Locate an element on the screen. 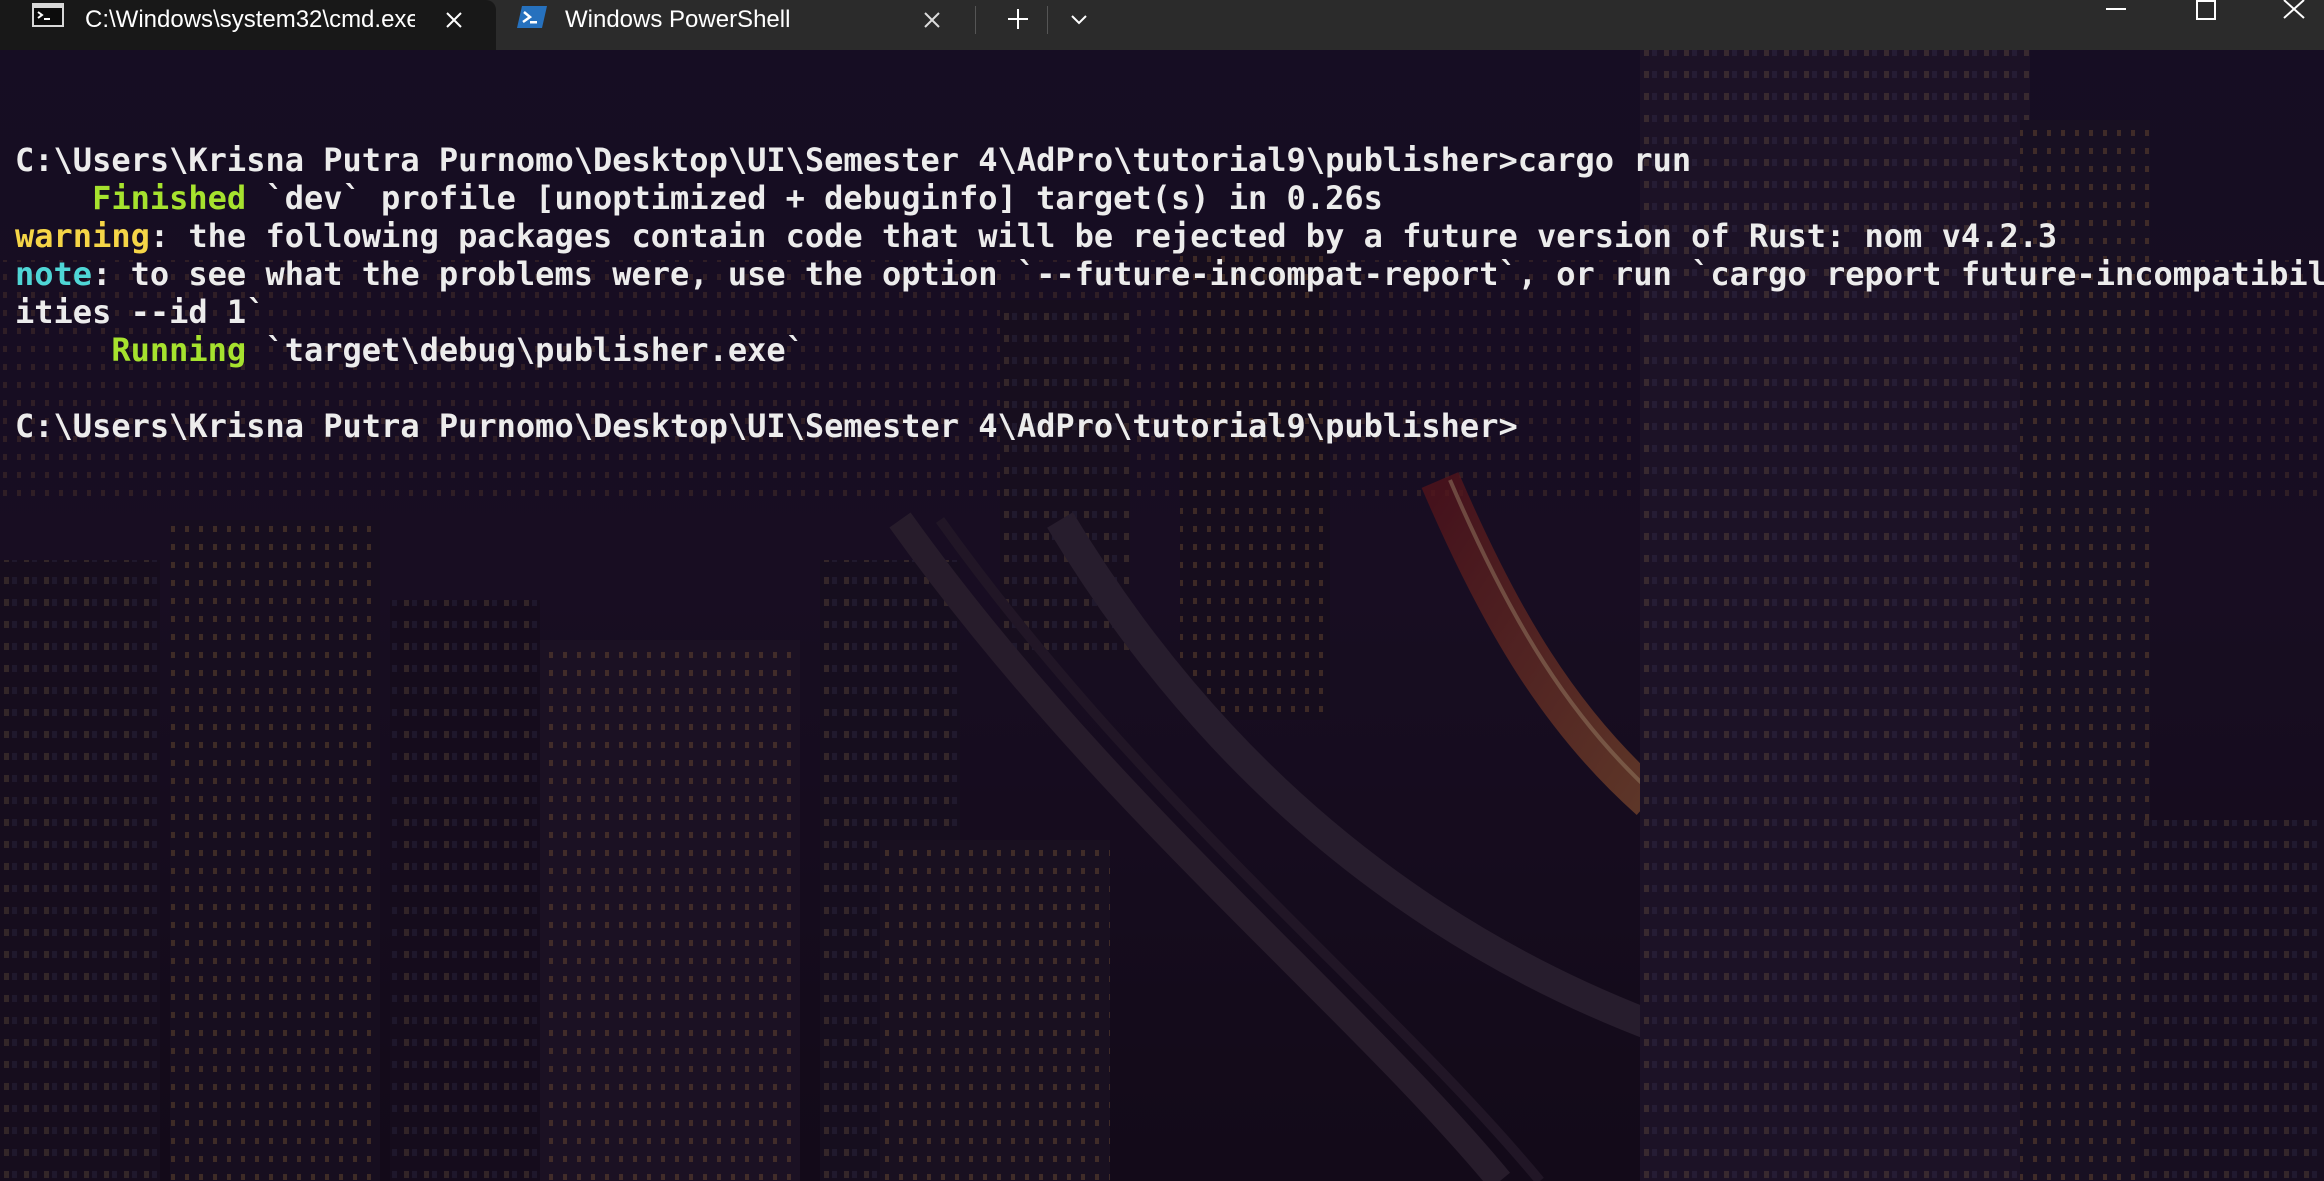 Image resolution: width=2324 pixels, height=1181 pixels. maximize-icon is located at coordinates (2206, 10).